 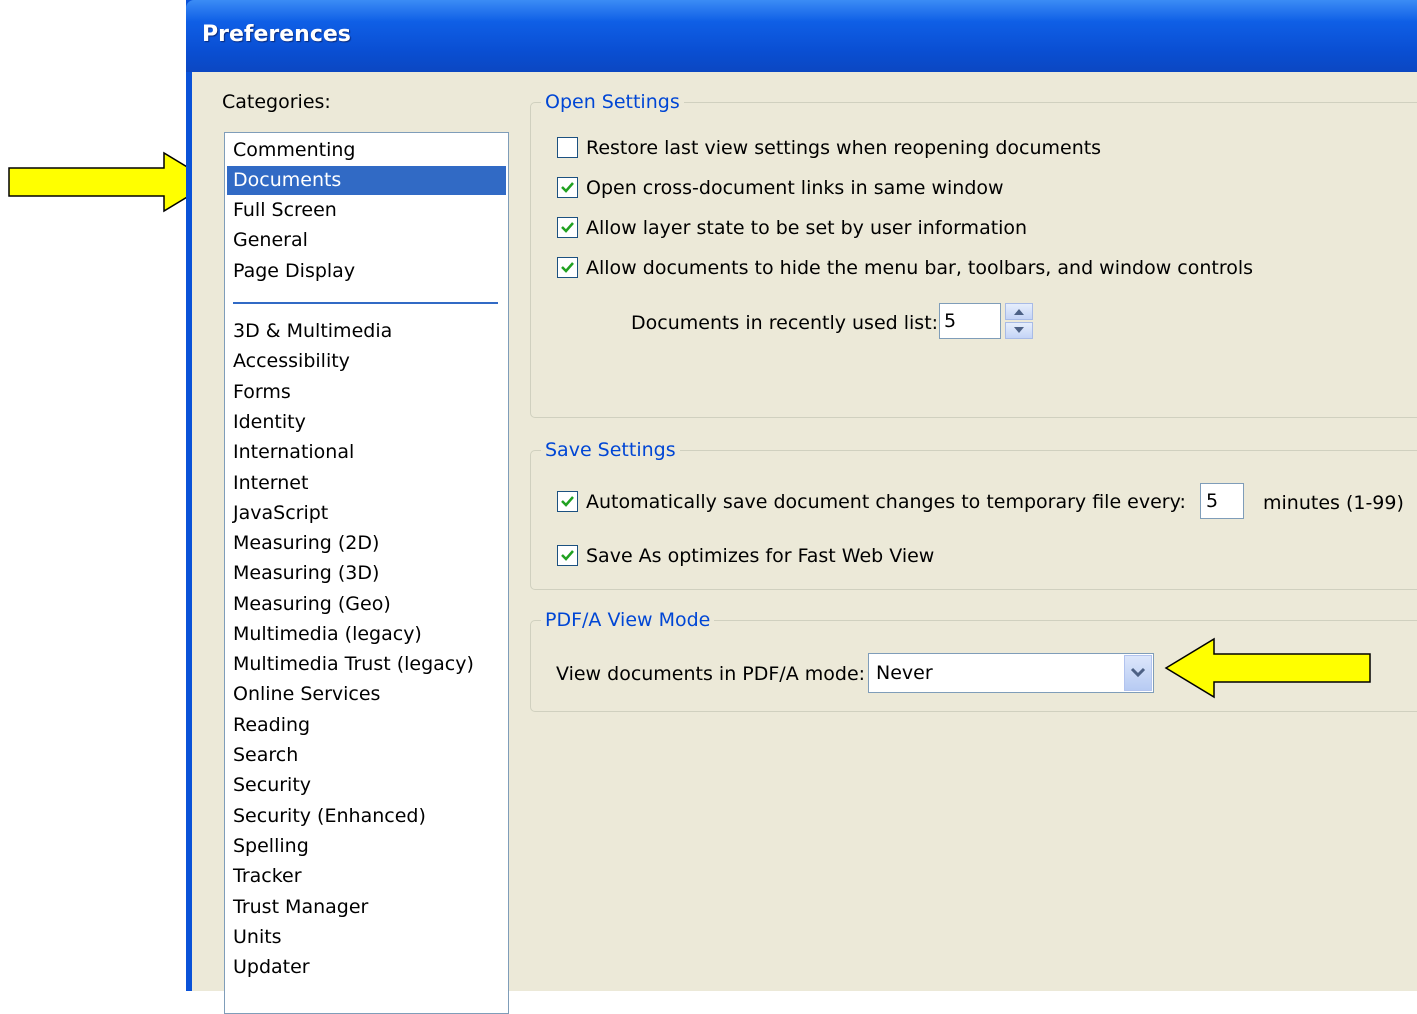 I want to click on category-general: General, so click(x=366, y=240).